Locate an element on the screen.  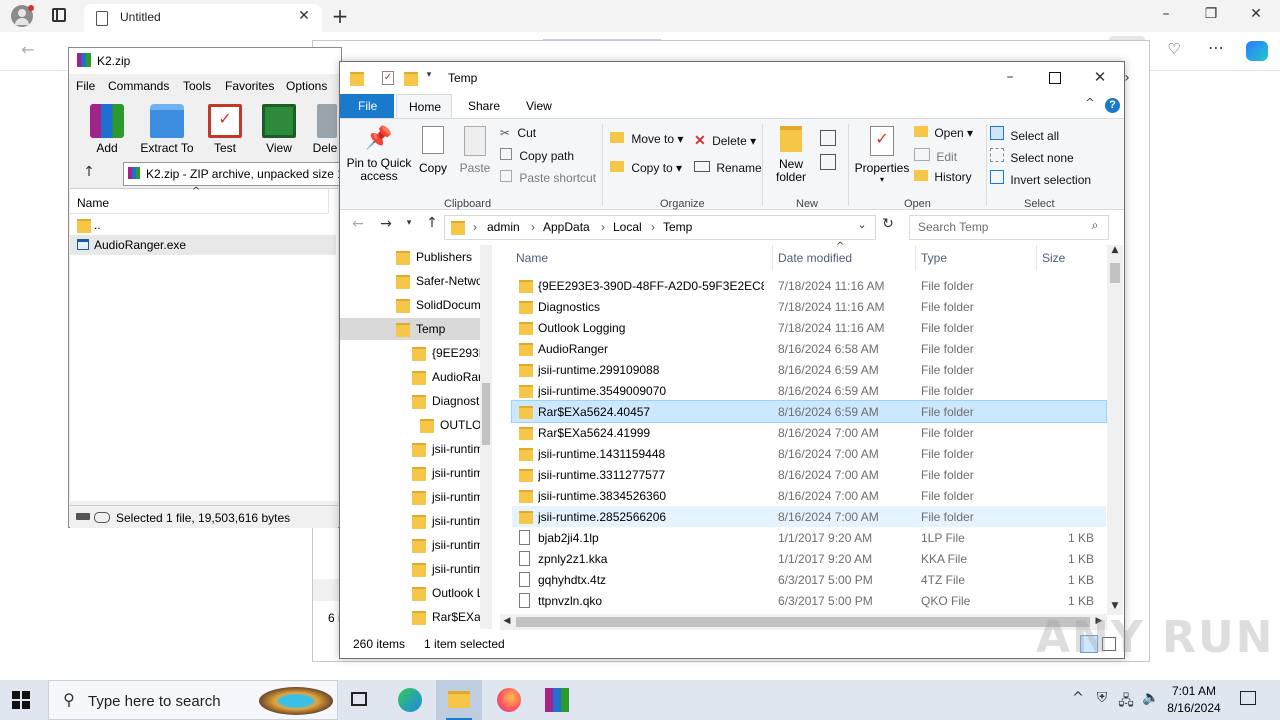
menu-commands: Commands is located at coordinates (138, 86).